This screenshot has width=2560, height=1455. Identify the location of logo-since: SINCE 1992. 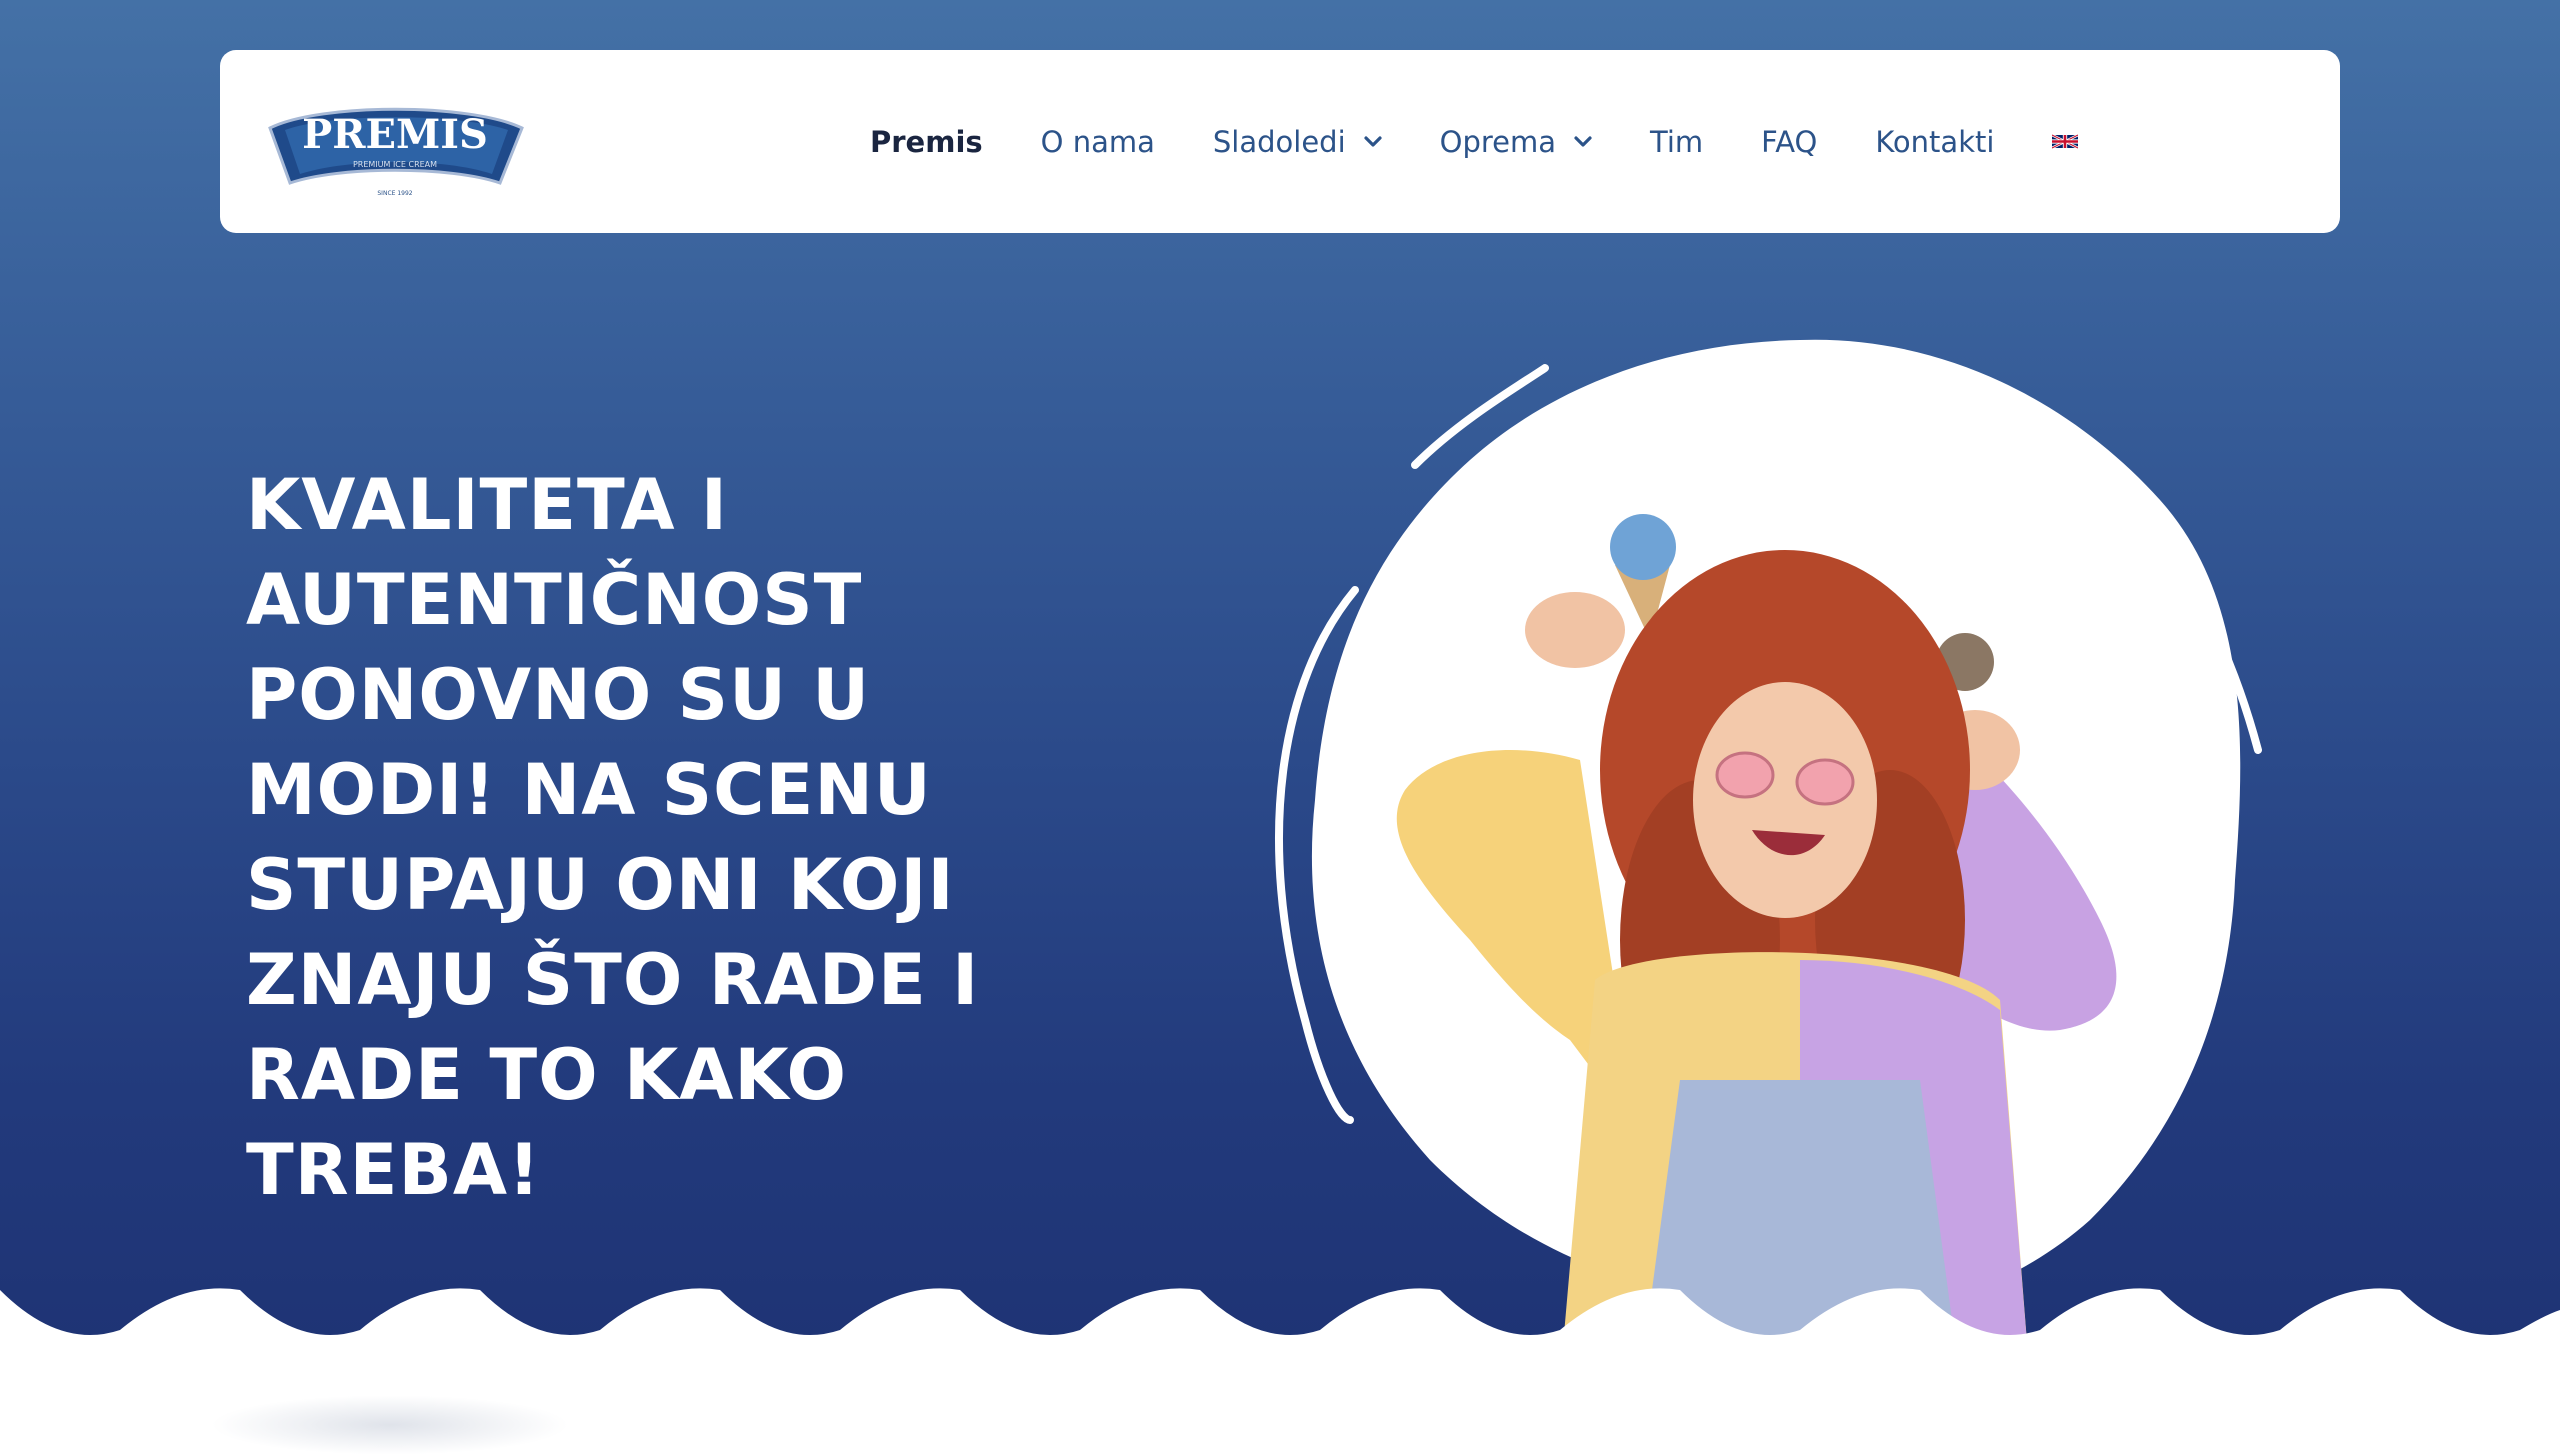
(394, 193).